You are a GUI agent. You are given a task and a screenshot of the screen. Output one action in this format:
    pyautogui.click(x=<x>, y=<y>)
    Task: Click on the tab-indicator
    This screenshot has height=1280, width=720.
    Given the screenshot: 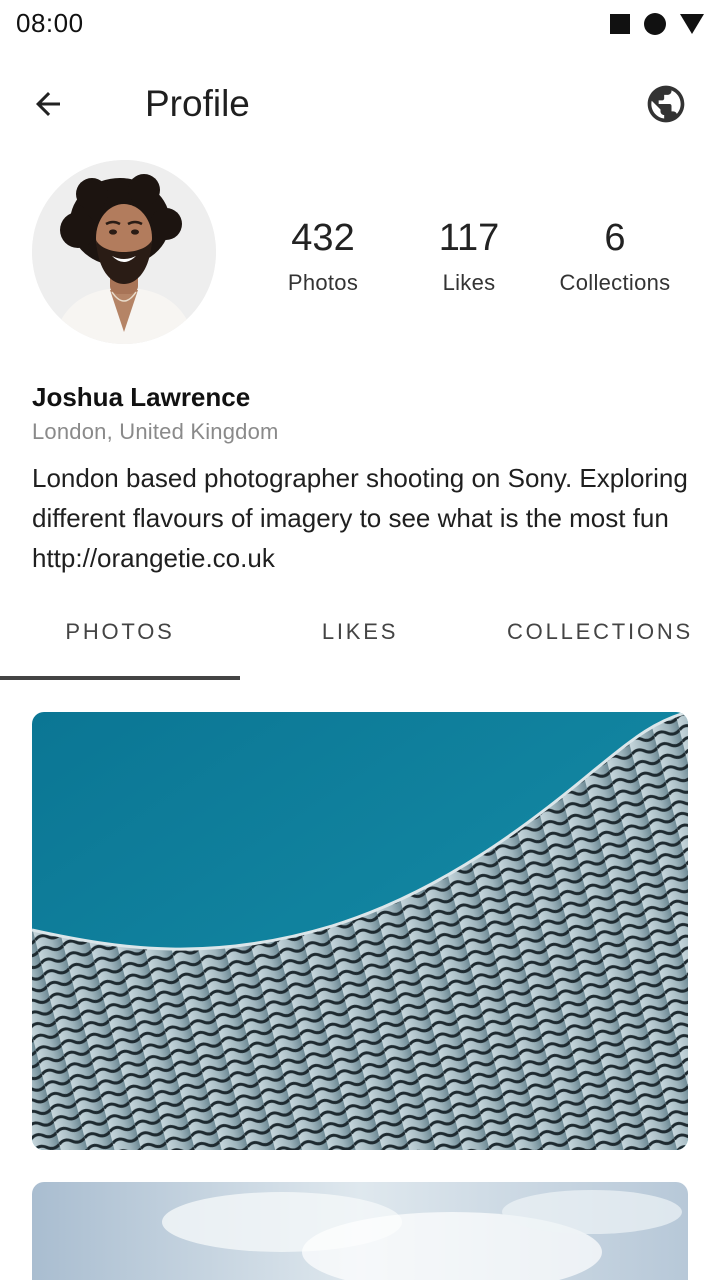 What is the action you would take?
    pyautogui.click(x=120, y=678)
    